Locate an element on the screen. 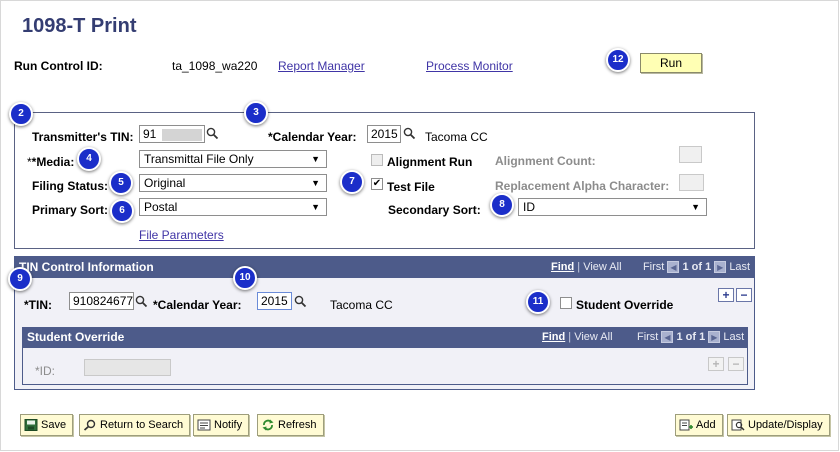  update-display-button: Update/Display is located at coordinates (778, 425).